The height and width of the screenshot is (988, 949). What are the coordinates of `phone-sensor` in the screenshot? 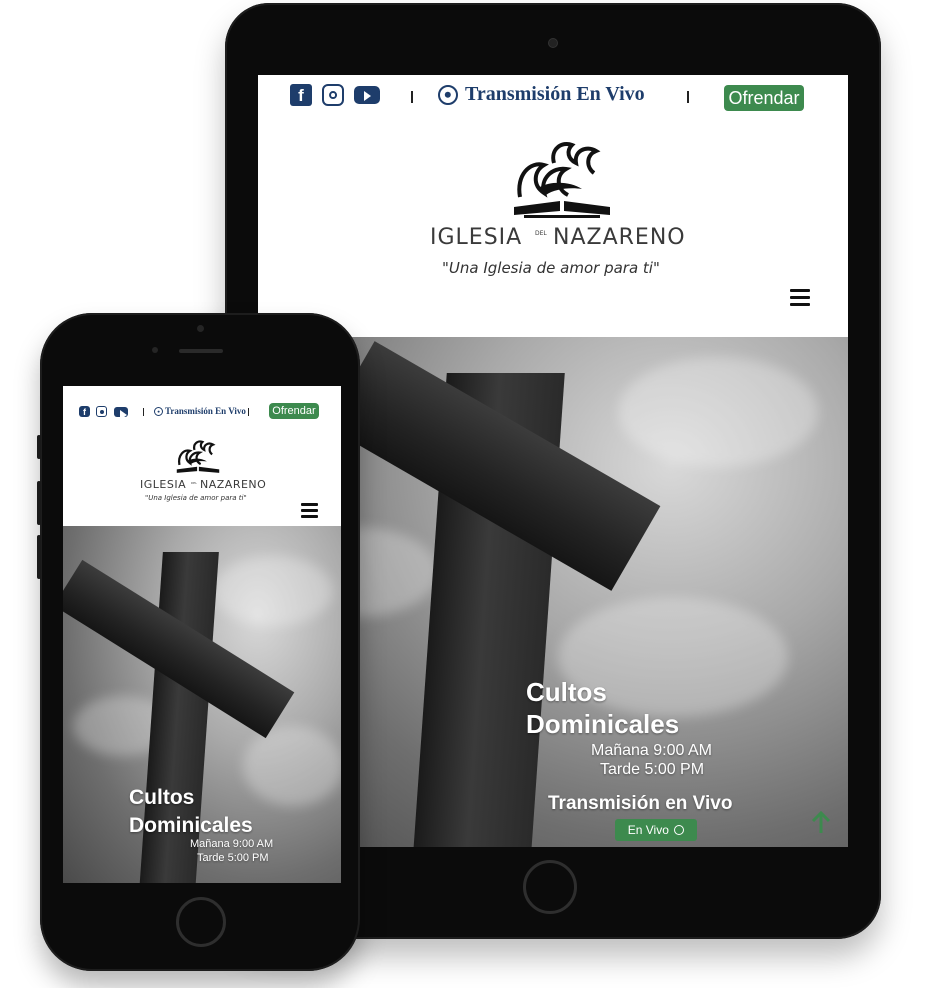 It's located at (155, 350).